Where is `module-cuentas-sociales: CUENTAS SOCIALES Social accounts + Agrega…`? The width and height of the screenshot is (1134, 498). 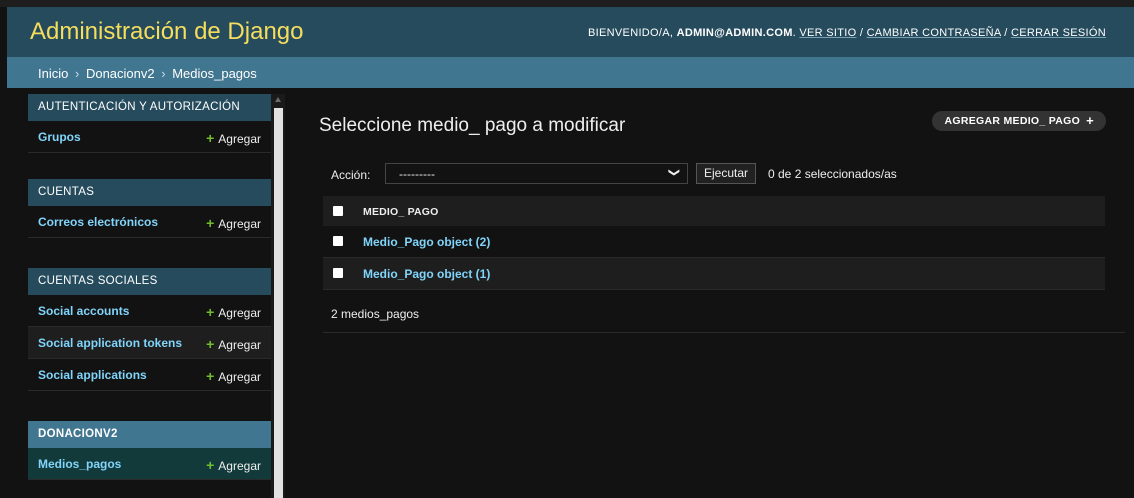 module-cuentas-sociales: CUENTAS SOCIALES Social accounts + Agrega… is located at coordinates (149, 329).